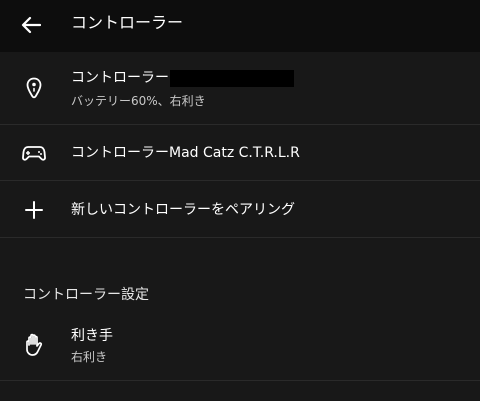  Describe the element at coordinates (34, 345) in the screenshot. I see `hand-icon` at that location.